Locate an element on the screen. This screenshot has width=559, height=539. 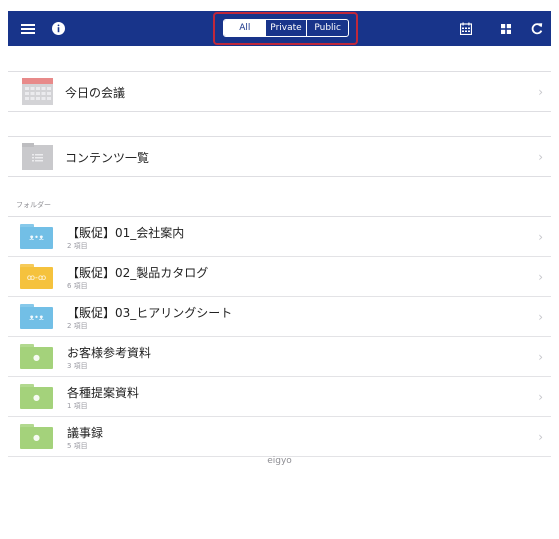
folder-row: ᴥ•ᴥ 【販促】03_ヒアリングシート 2 項目 › is located at coordinates (279, 317).